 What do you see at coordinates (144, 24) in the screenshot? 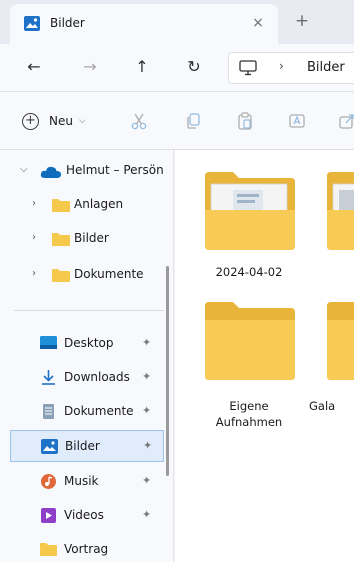
I see `tab-bilder: Bilder ×` at bounding box center [144, 24].